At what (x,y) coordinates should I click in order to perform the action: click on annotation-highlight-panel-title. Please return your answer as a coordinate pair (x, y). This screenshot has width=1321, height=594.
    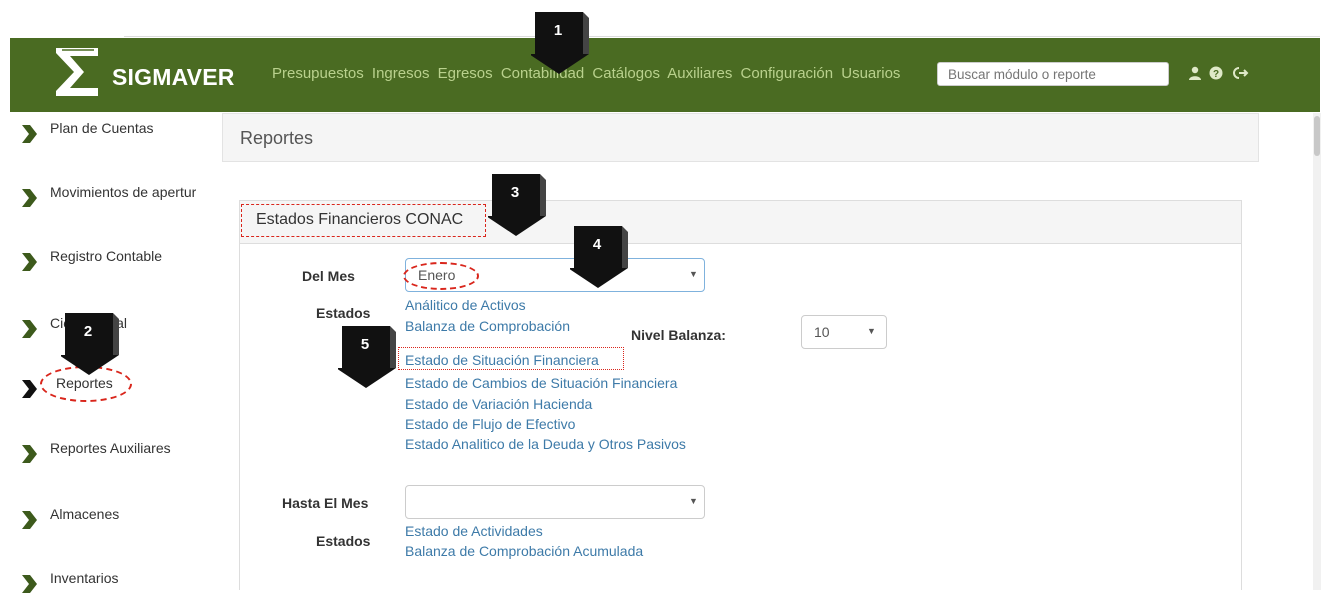
    Looking at the image, I should click on (363, 220).